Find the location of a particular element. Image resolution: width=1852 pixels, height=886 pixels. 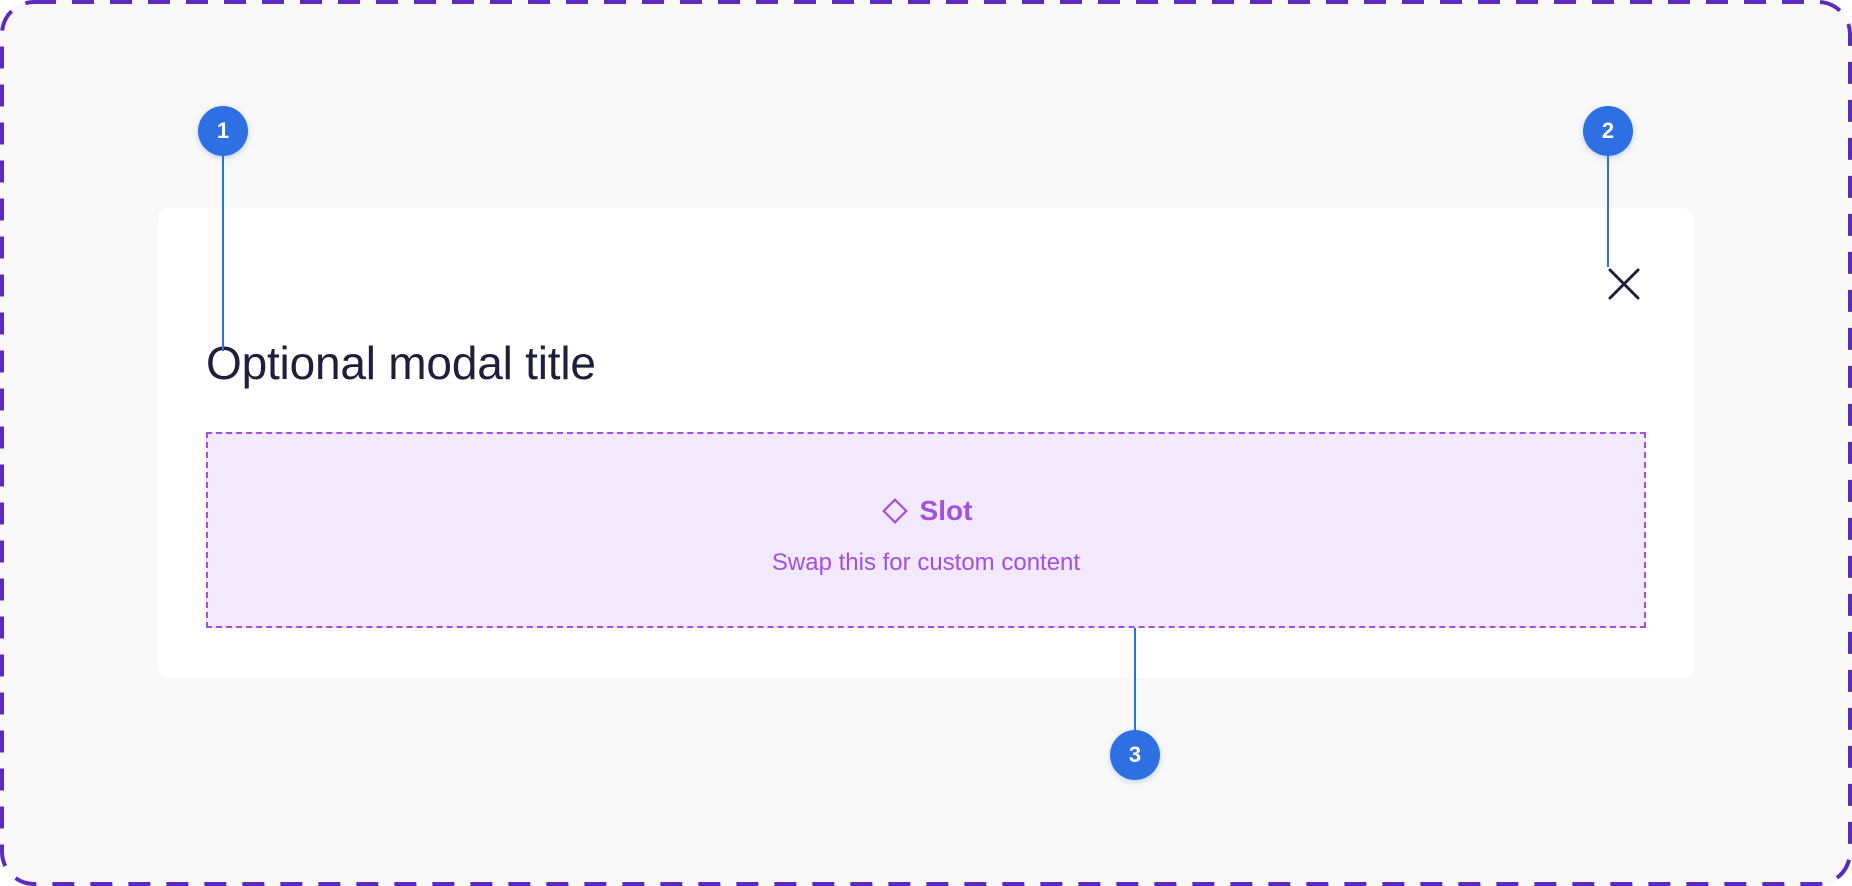

slot-description: Swap this for custom content is located at coordinates (926, 562).